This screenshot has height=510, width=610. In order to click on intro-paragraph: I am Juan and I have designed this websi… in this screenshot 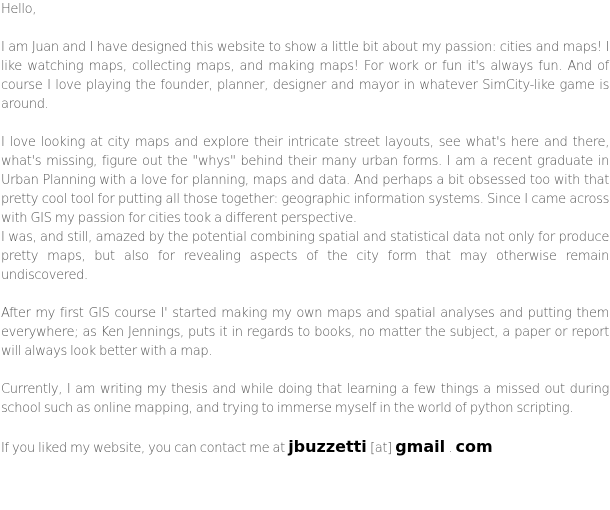, I will do `click(305, 76)`.